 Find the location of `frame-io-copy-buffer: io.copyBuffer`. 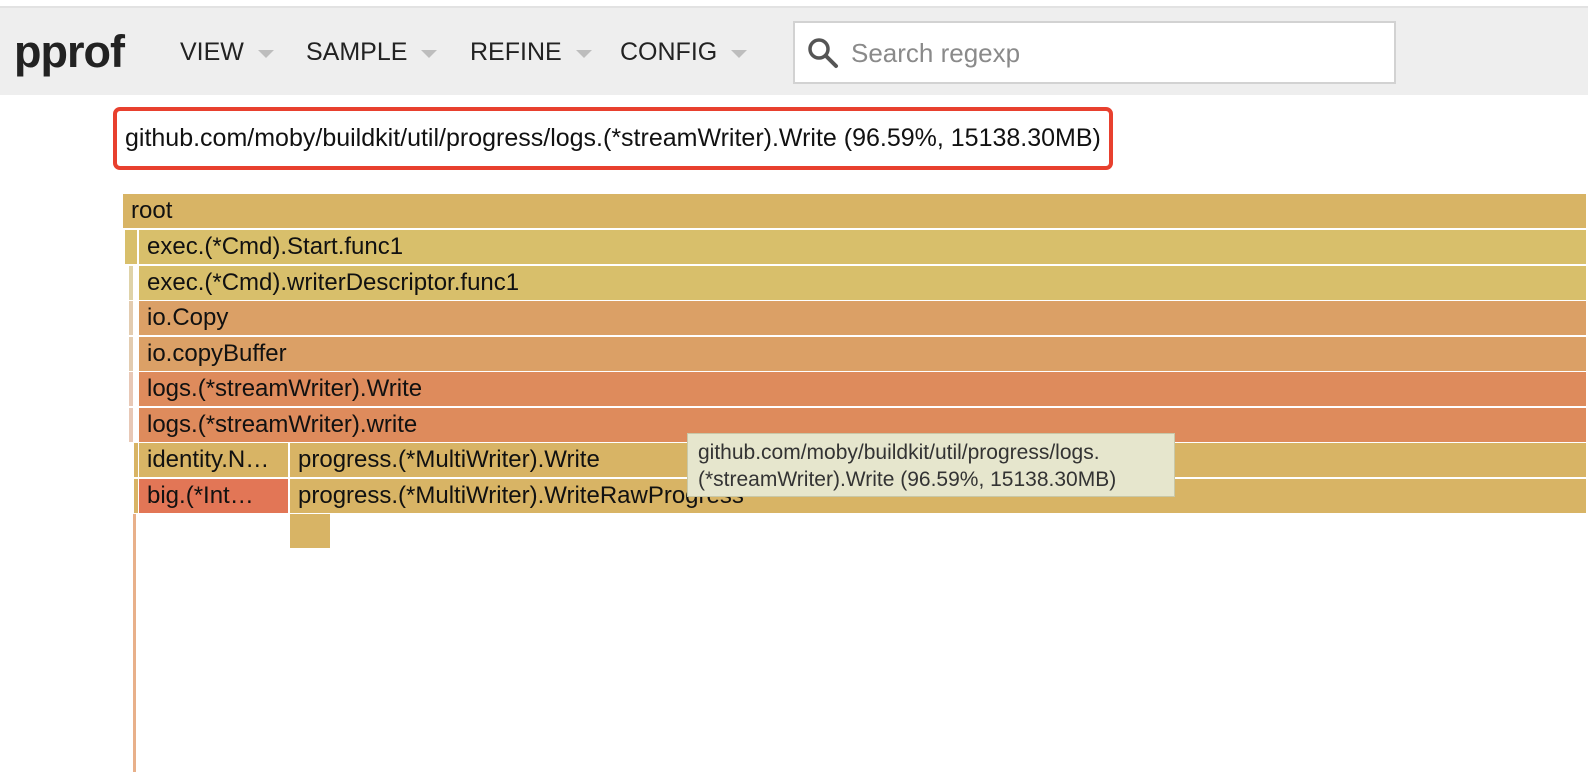

frame-io-copy-buffer: io.copyBuffer is located at coordinates (863, 354).